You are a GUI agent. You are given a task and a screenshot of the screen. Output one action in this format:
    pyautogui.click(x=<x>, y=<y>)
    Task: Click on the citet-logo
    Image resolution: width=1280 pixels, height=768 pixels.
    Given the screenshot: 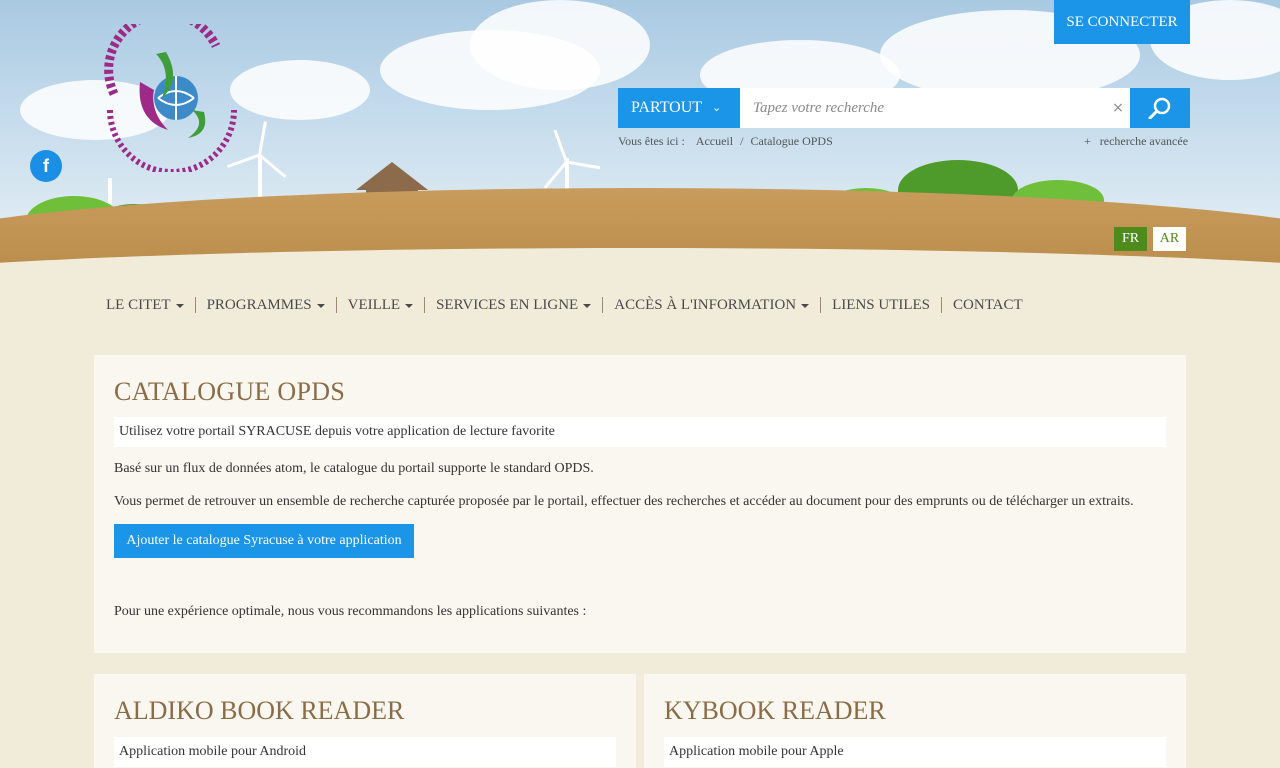 What is the action you would take?
    pyautogui.click(x=170, y=92)
    